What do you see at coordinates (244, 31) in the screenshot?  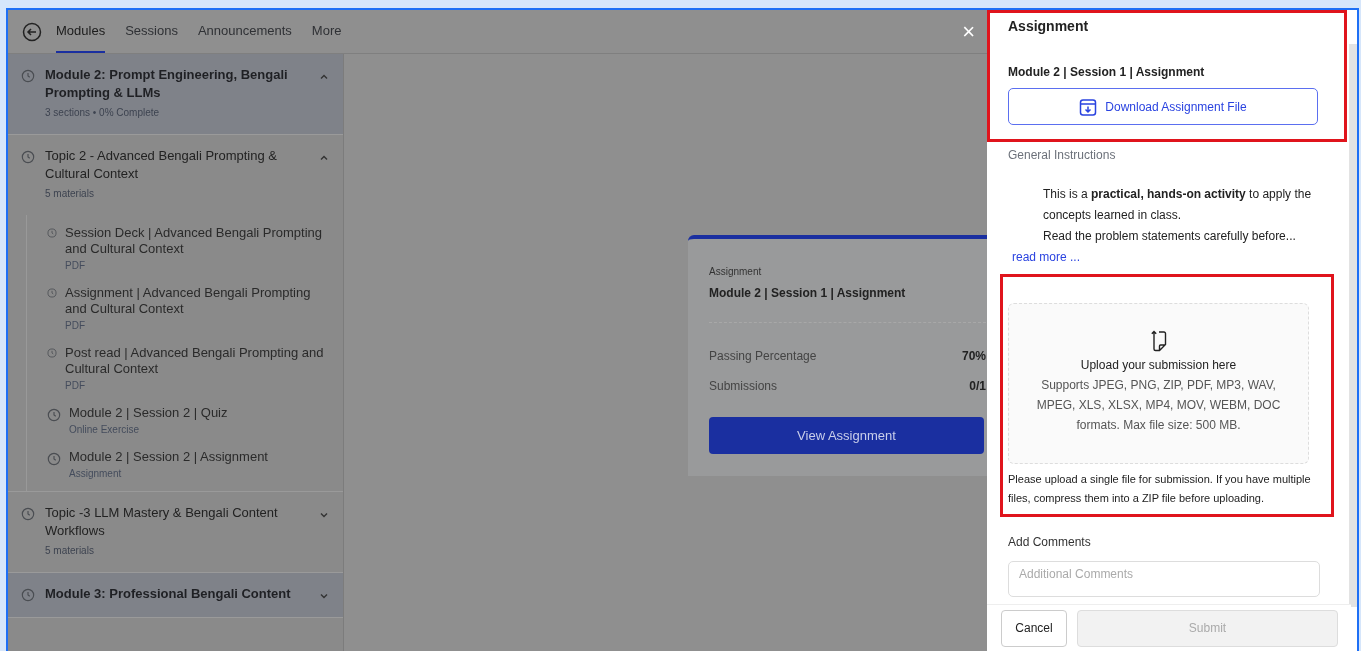 I see `nav-tab: Announcements` at bounding box center [244, 31].